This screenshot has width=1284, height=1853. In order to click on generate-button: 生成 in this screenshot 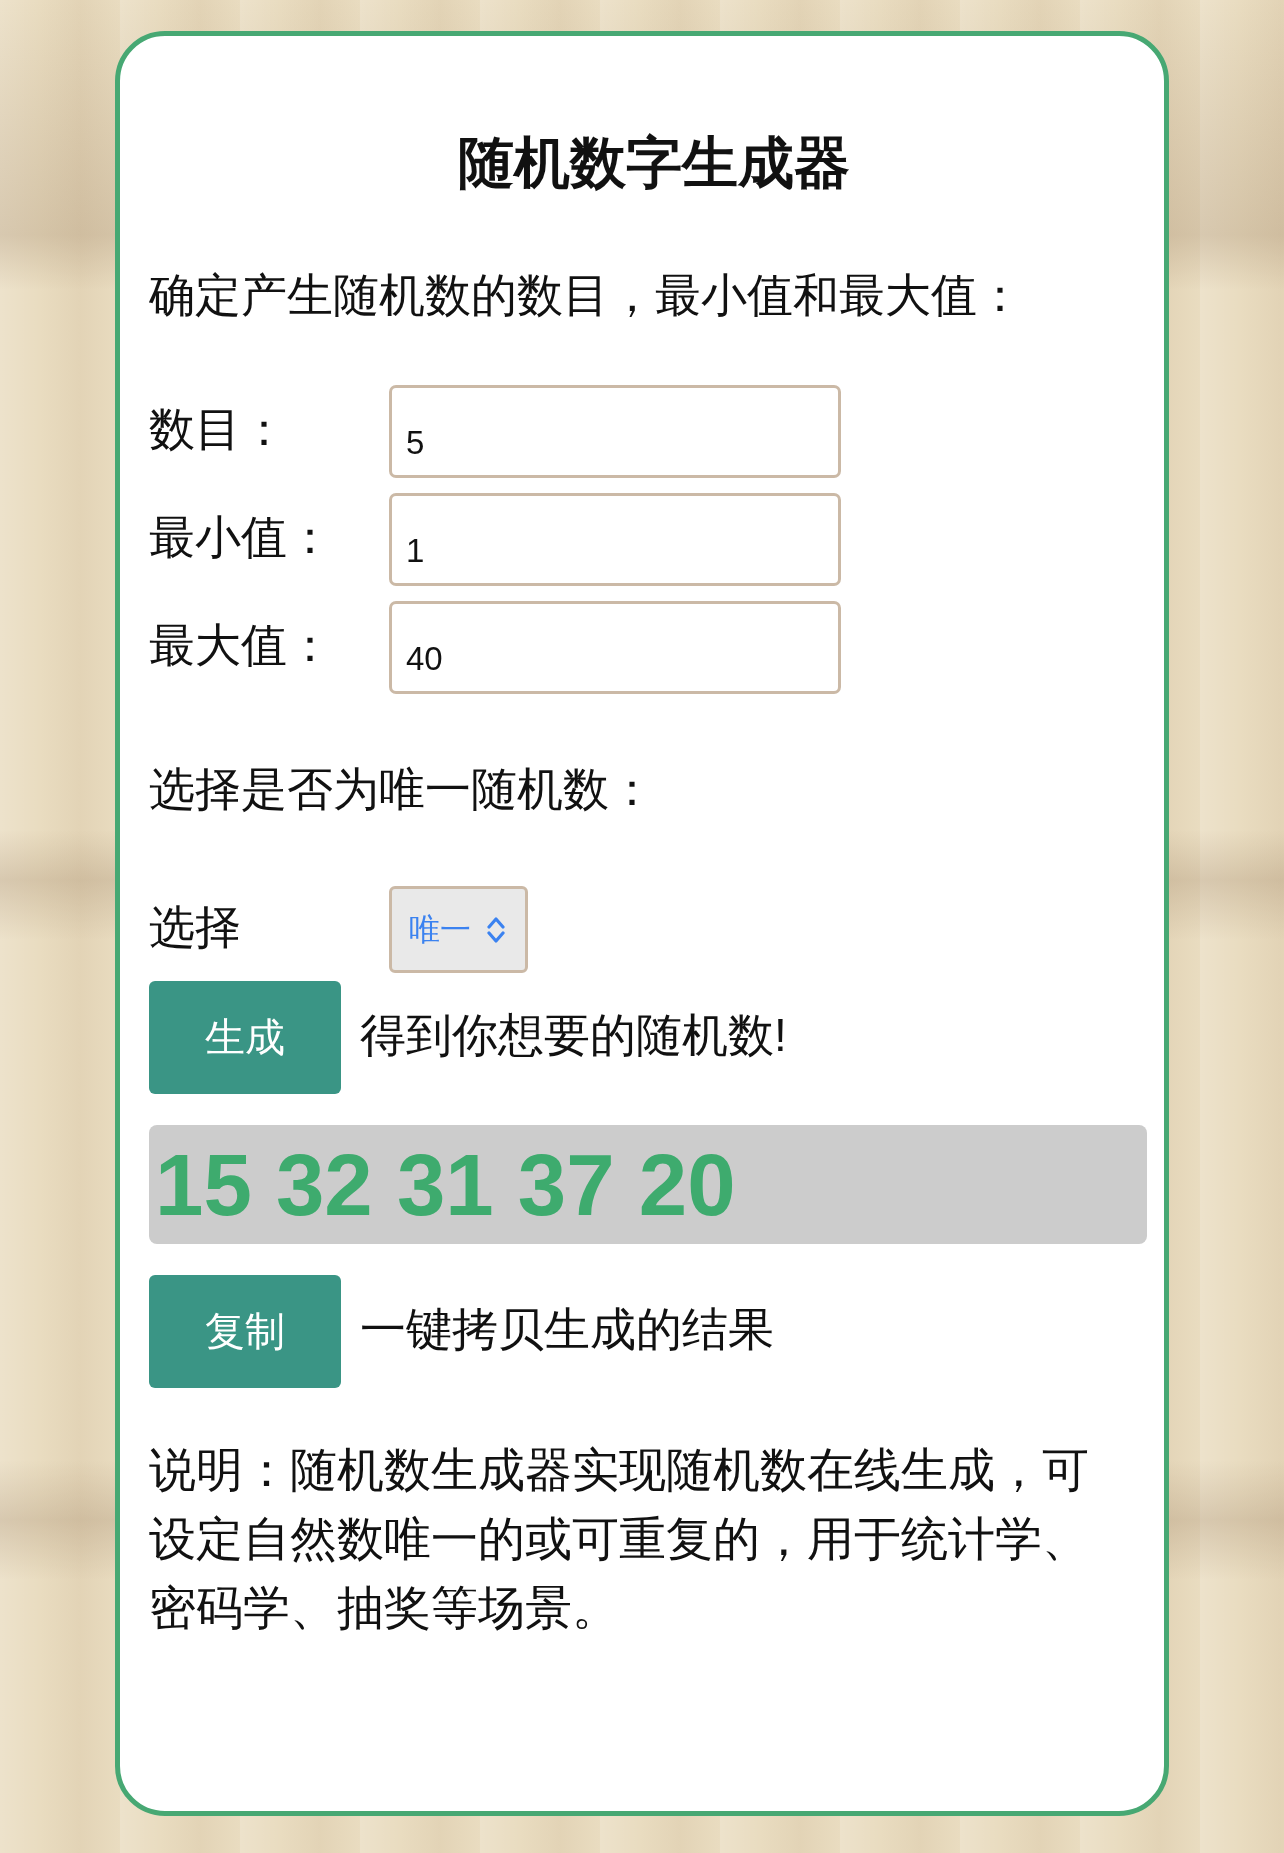, I will do `click(245, 1037)`.